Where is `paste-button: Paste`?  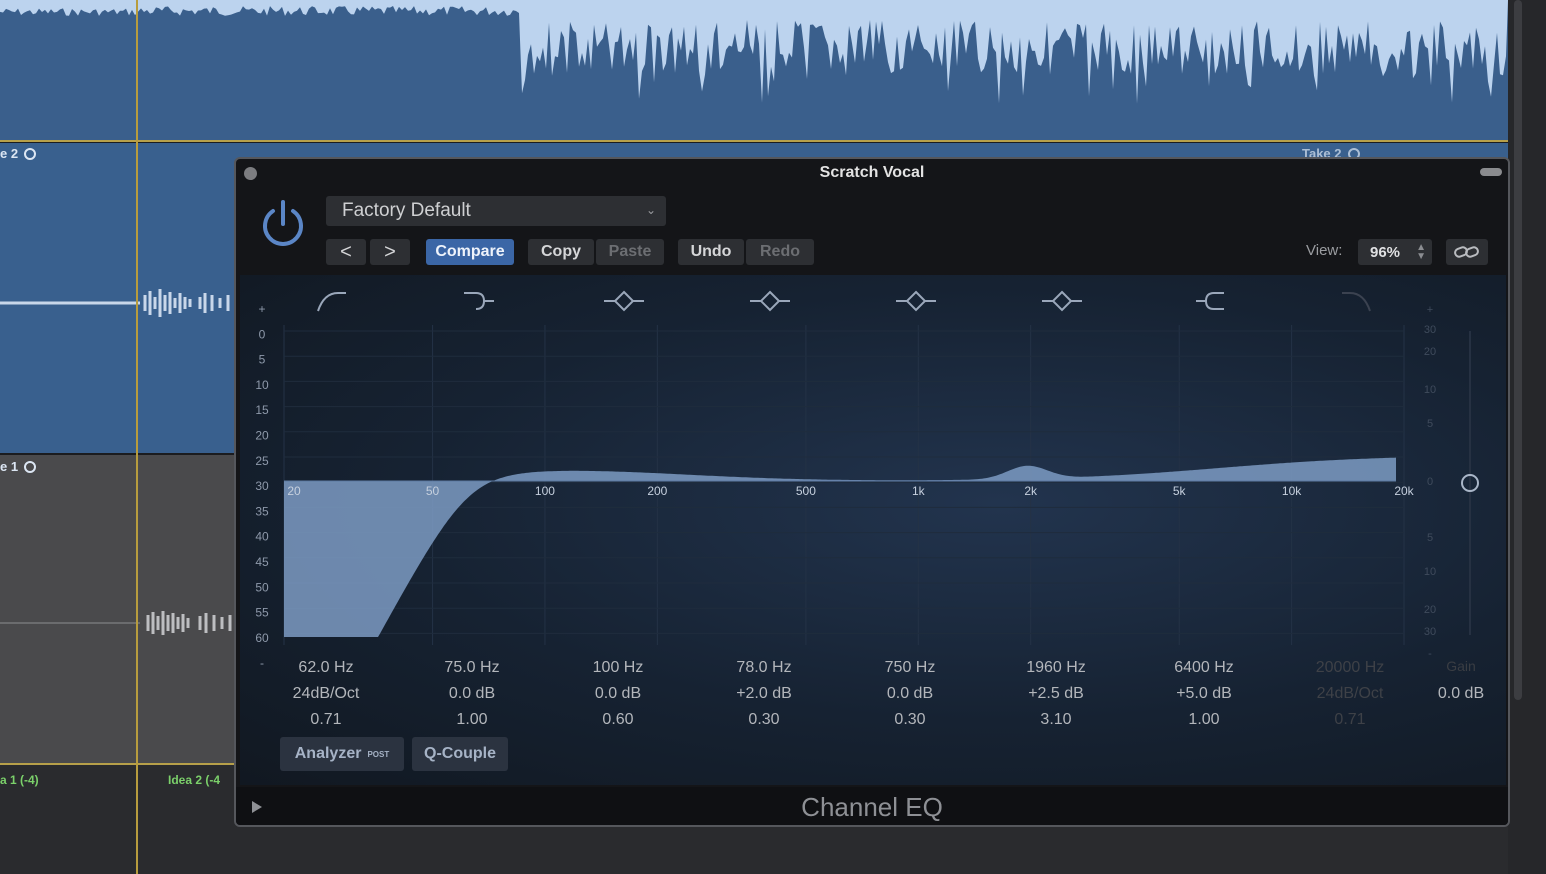
paste-button: Paste is located at coordinates (630, 252).